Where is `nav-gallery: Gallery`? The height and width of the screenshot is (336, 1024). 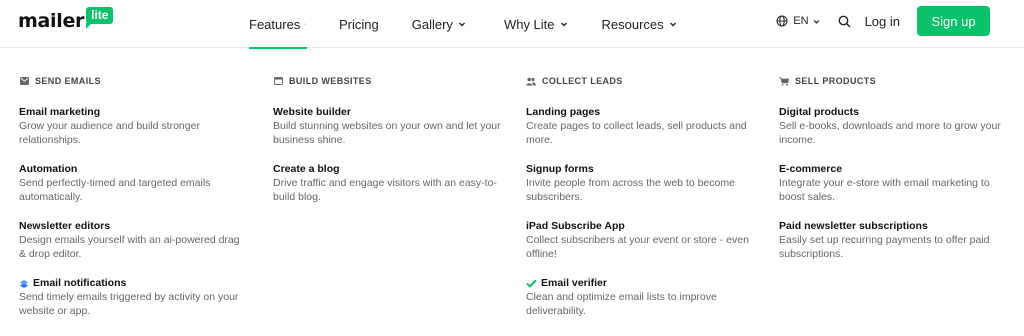
nav-gallery: Gallery is located at coordinates (439, 24).